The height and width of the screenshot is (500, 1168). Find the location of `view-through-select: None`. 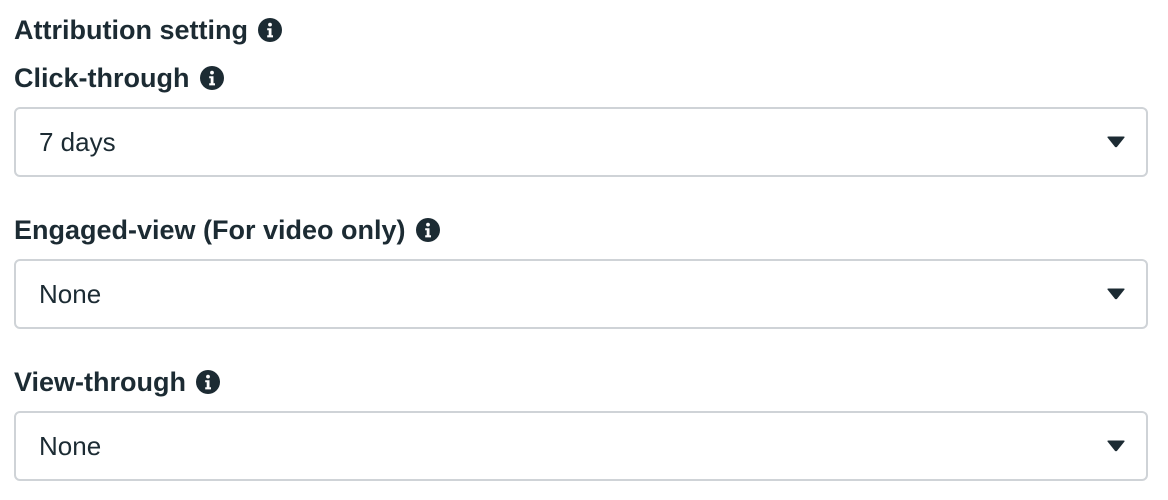

view-through-select: None is located at coordinates (581, 446).